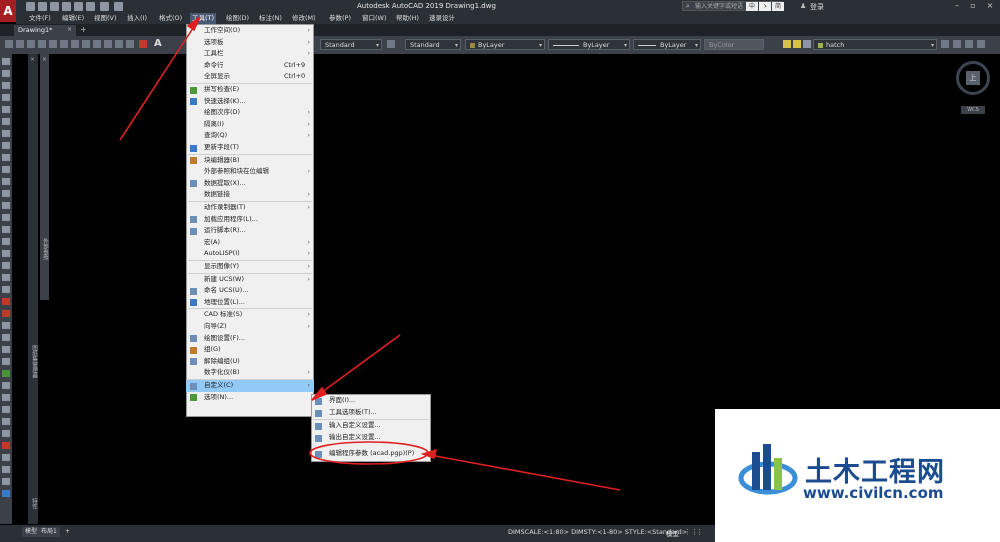  What do you see at coordinates (525, 472) in the screenshot?
I see `annotation-arrow-pgp` at bounding box center [525, 472].